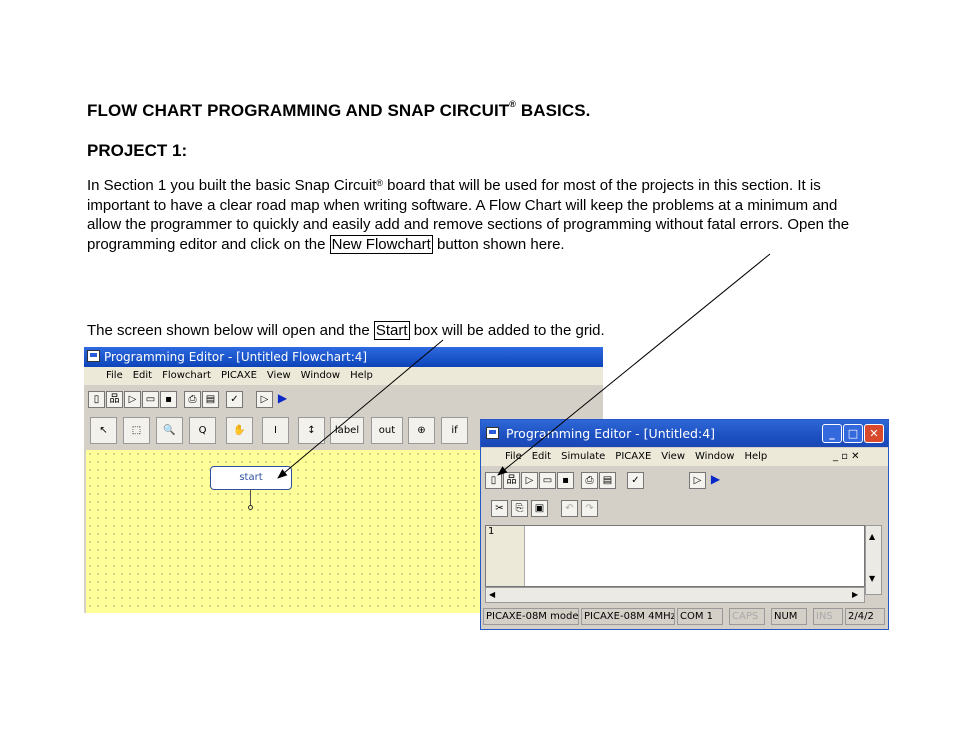  What do you see at coordinates (250, 507) in the screenshot?
I see `connector-node` at bounding box center [250, 507].